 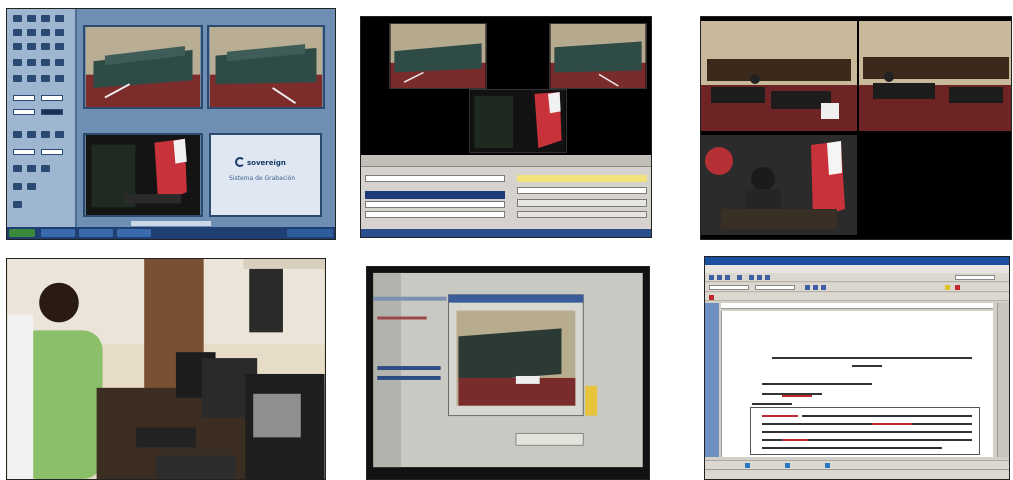 I want to click on brand-subtitle: Sistema de Grabación, so click(x=262, y=178).